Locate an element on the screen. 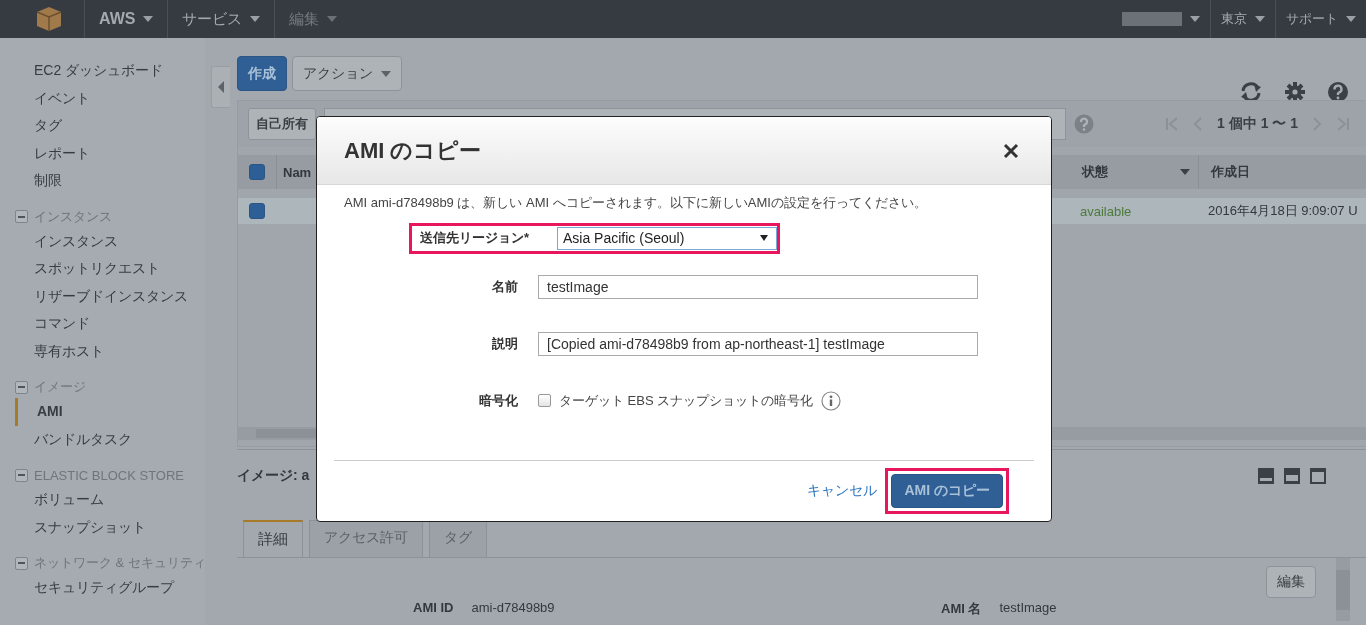  column-header: 状態 is located at coordinates (1095, 172).